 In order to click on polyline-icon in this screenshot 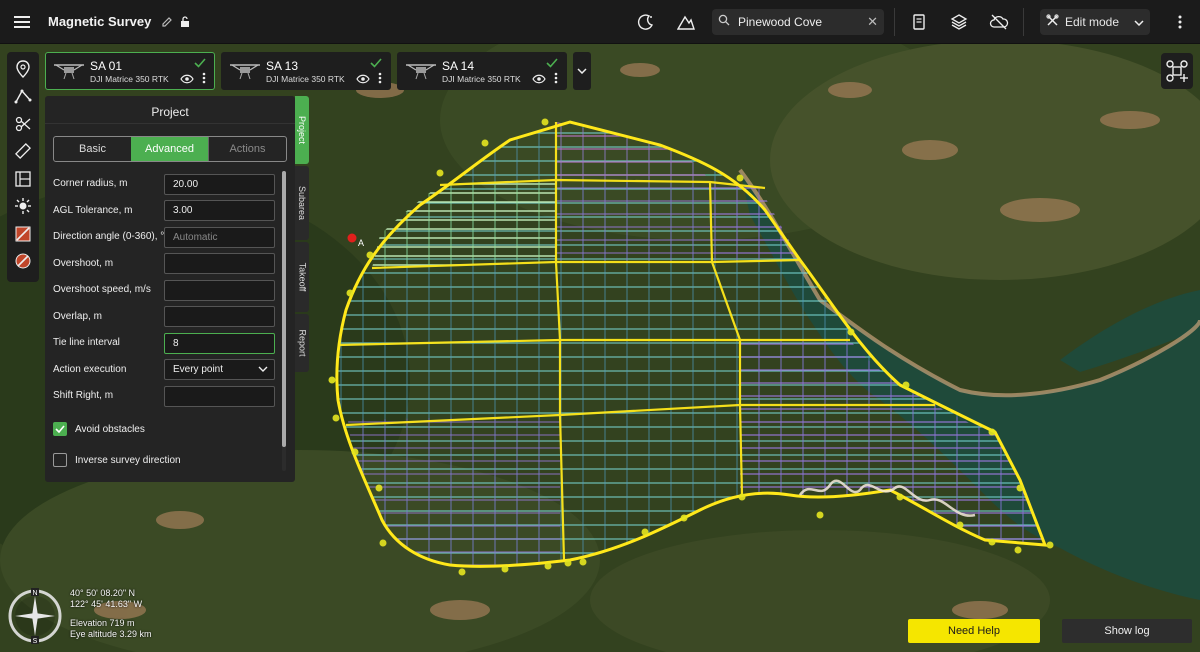, I will do `click(23, 97)`.